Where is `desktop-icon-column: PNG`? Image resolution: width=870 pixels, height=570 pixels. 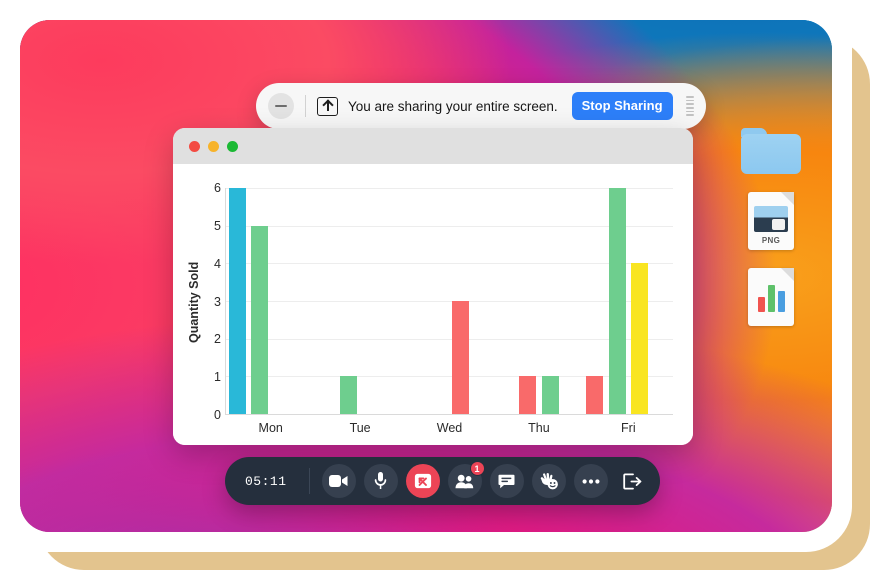
desktop-icon-column: PNG is located at coordinates (771, 227).